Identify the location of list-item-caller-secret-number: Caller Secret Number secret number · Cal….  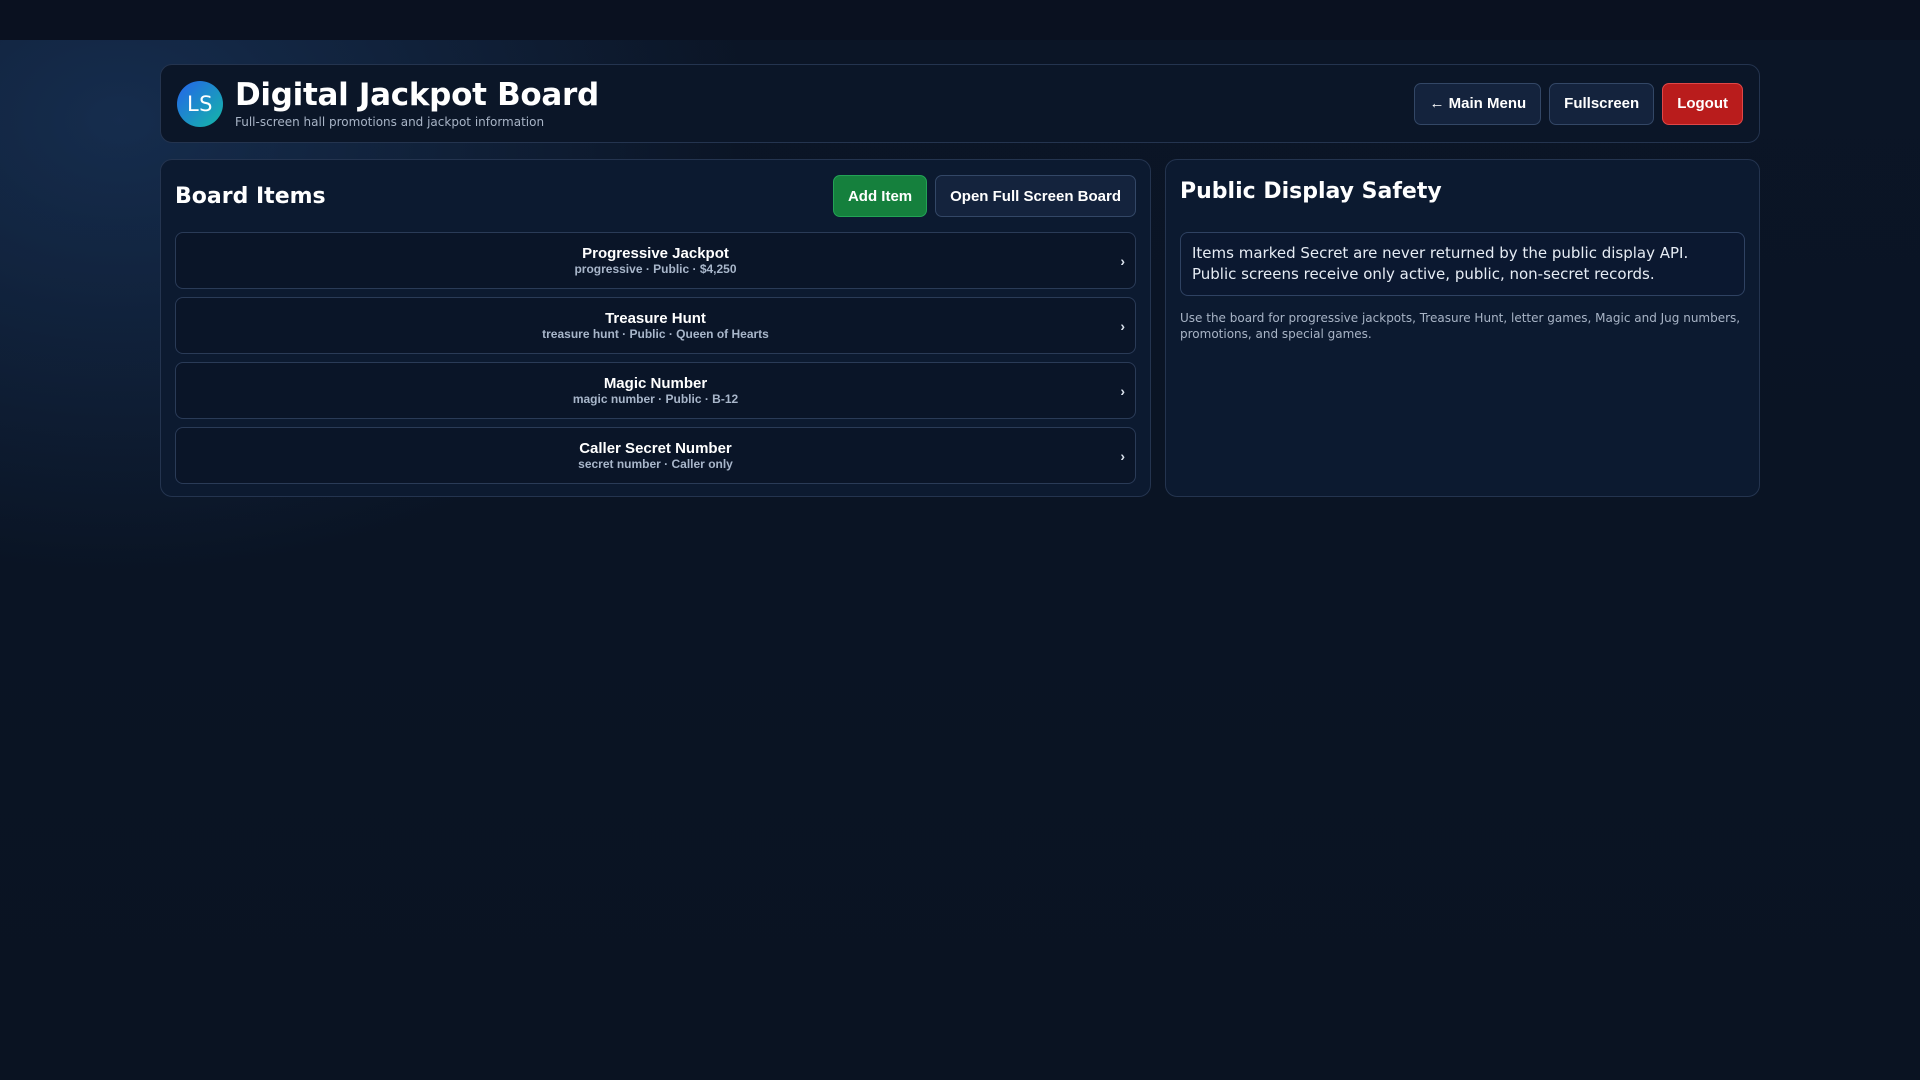
(655, 455).